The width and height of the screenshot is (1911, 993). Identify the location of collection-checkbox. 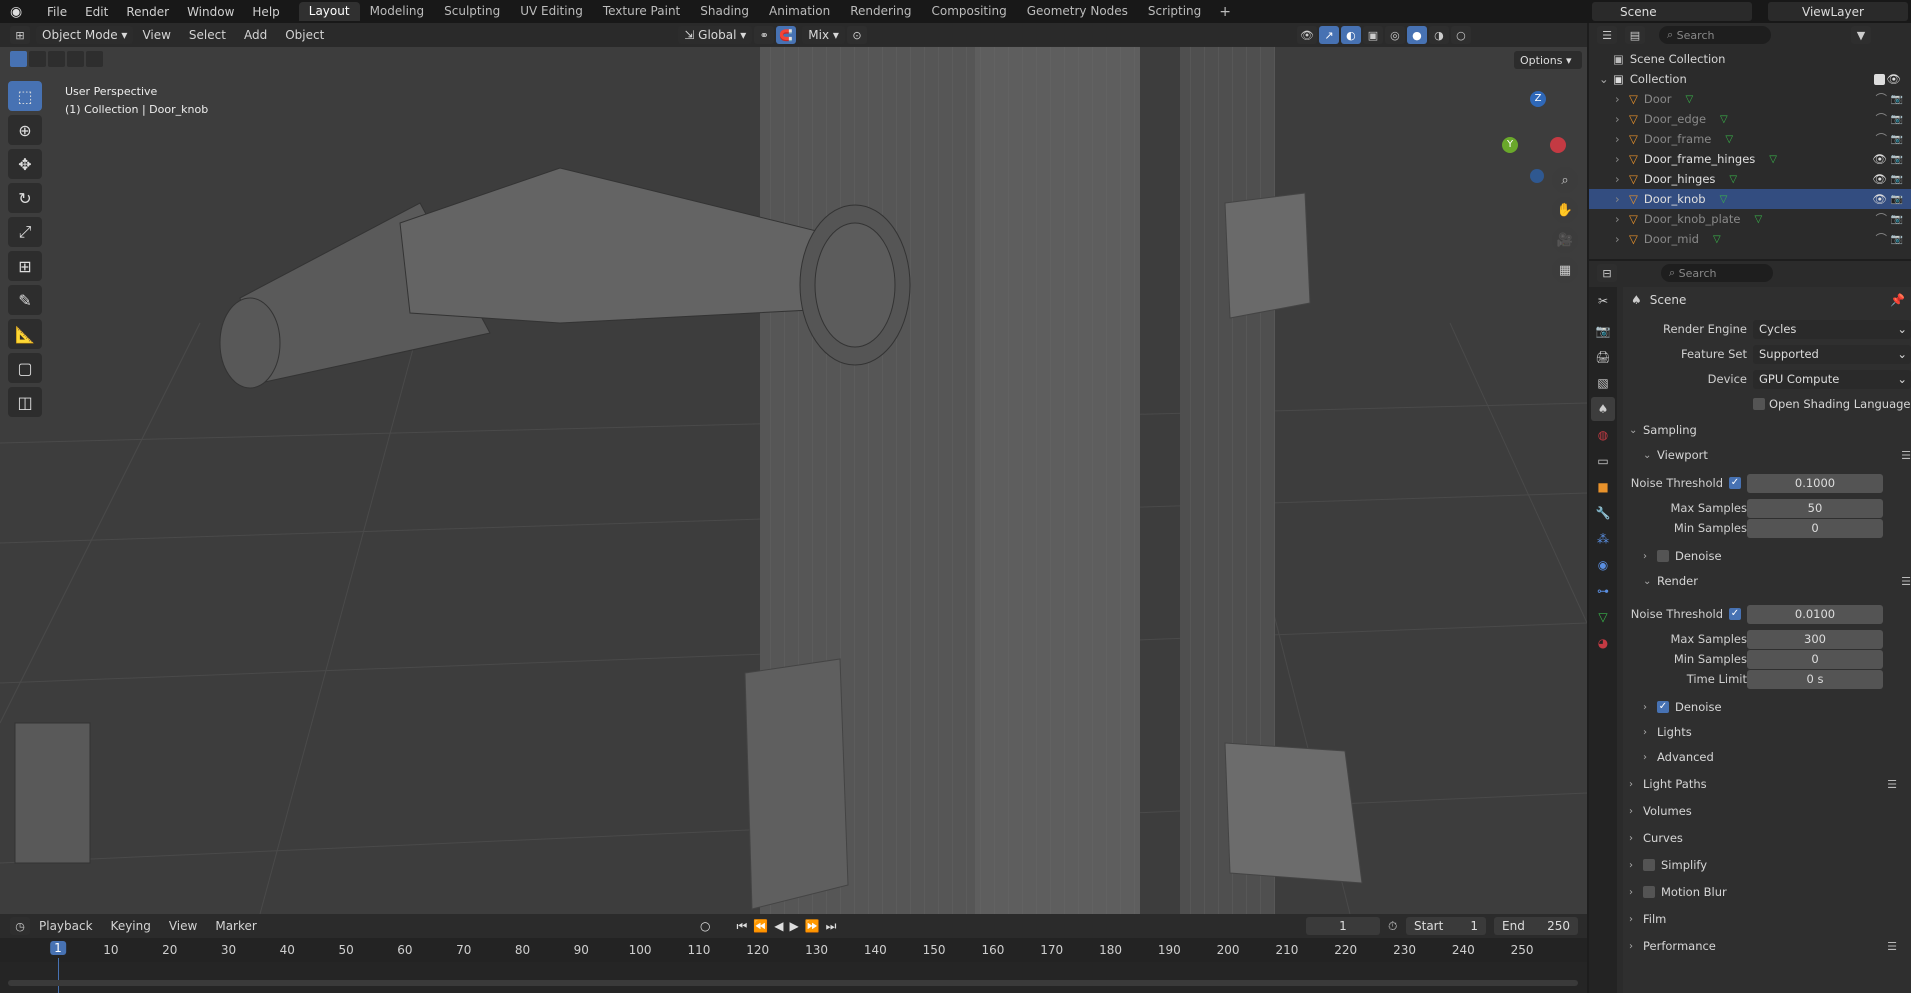
(1879, 79).